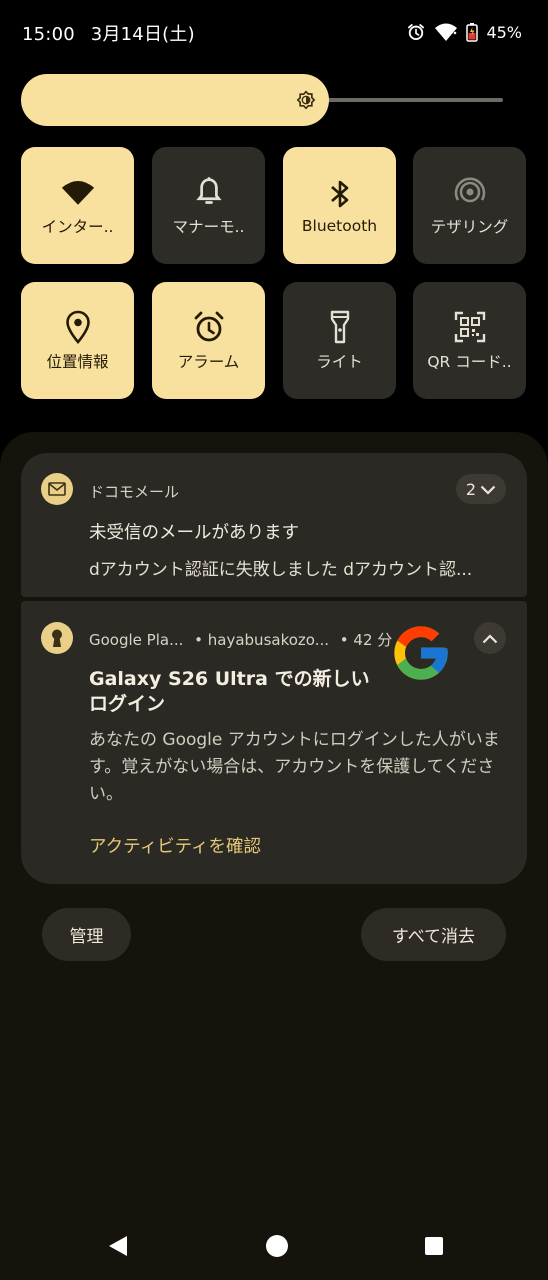 The width and height of the screenshot is (548, 1280). Describe the element at coordinates (340, 194) in the screenshot. I see `bluetooth-icon` at that location.